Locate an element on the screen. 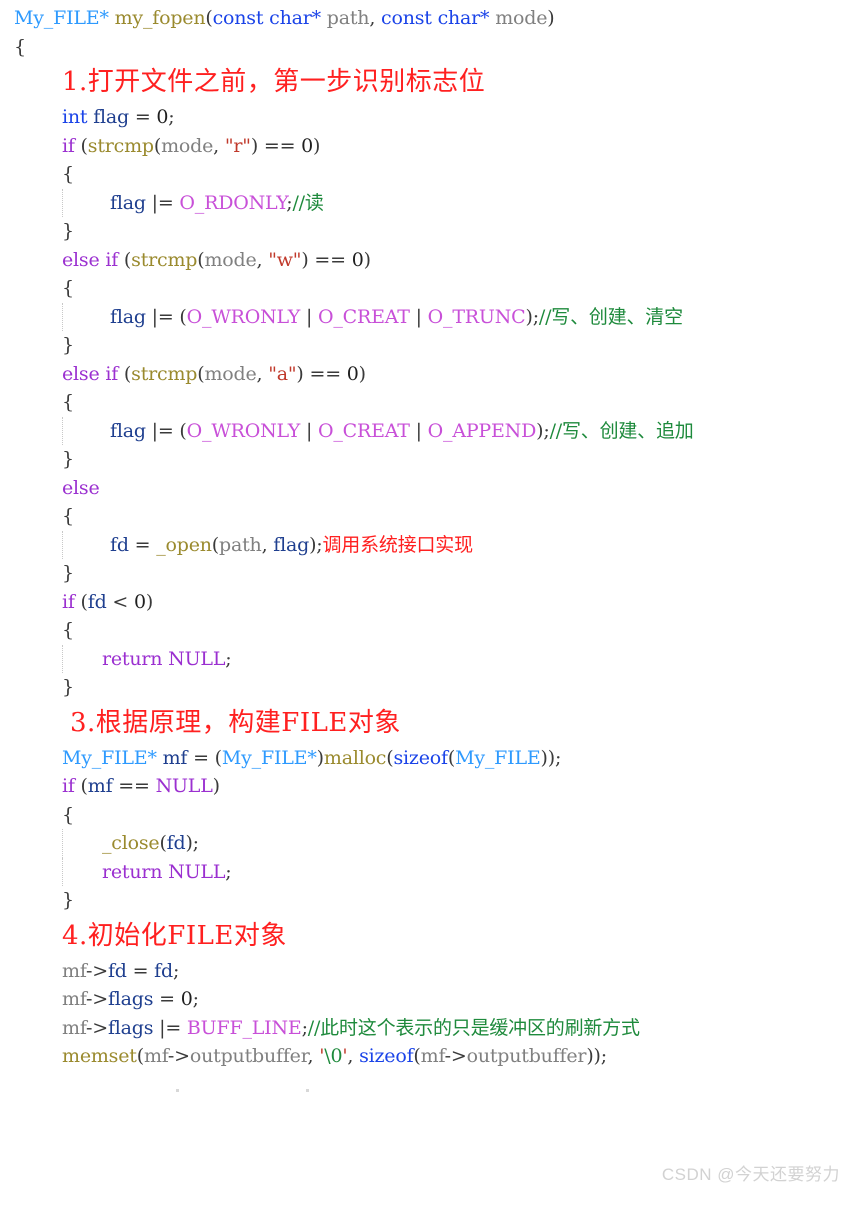 This screenshot has width=862, height=1207. string-literal-r: "r" is located at coordinates (237, 145).